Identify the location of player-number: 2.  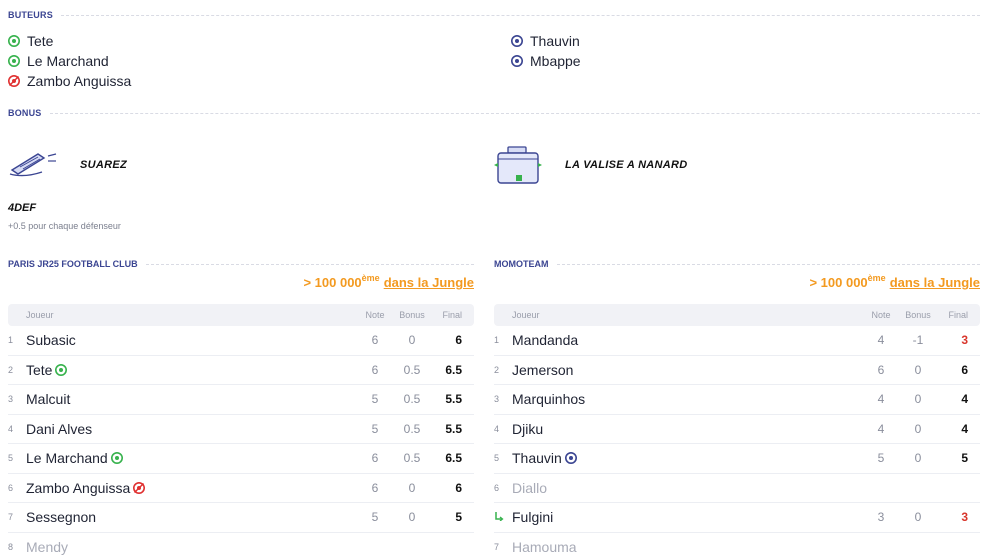
(497, 369).